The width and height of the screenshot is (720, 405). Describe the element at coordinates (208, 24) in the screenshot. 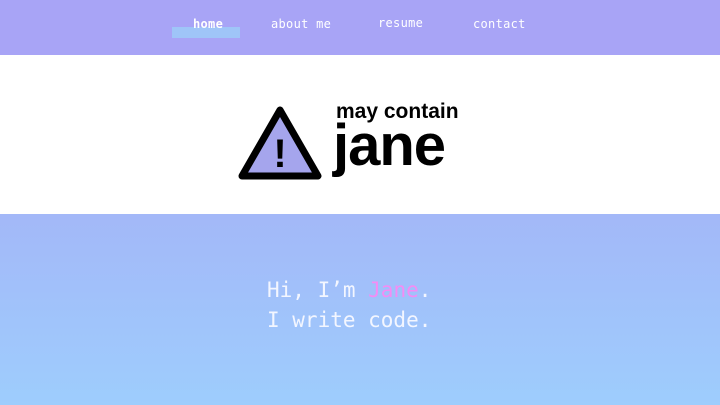

I see `nav-link-home: home` at that location.